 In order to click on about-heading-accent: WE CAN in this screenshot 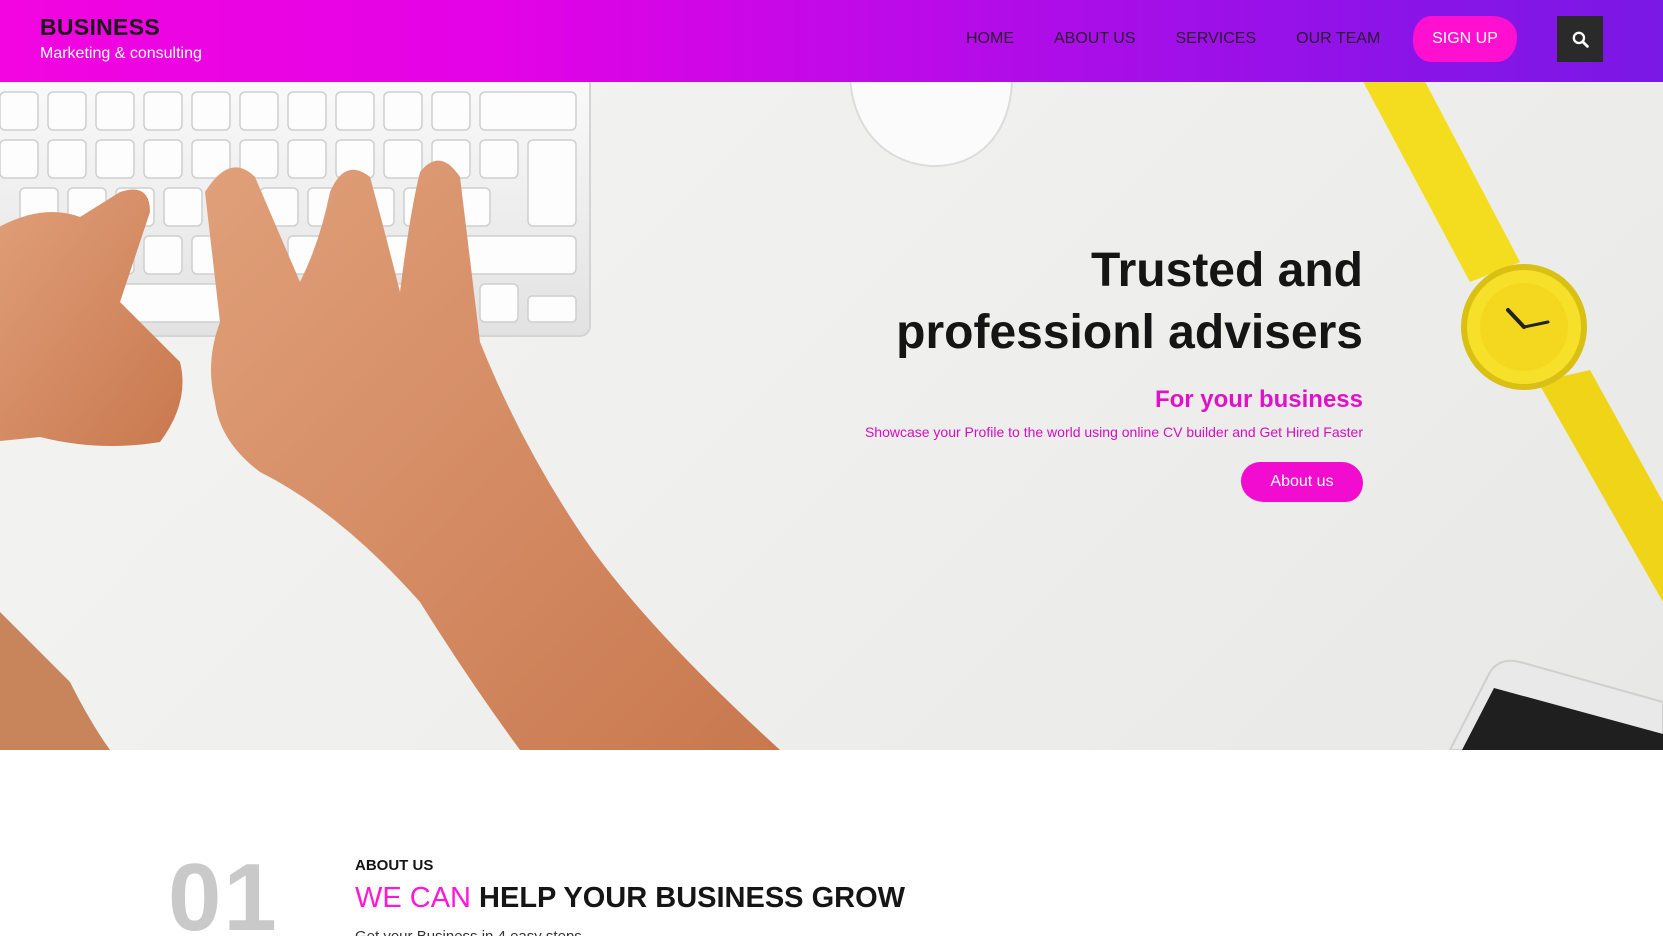, I will do `click(413, 898)`.